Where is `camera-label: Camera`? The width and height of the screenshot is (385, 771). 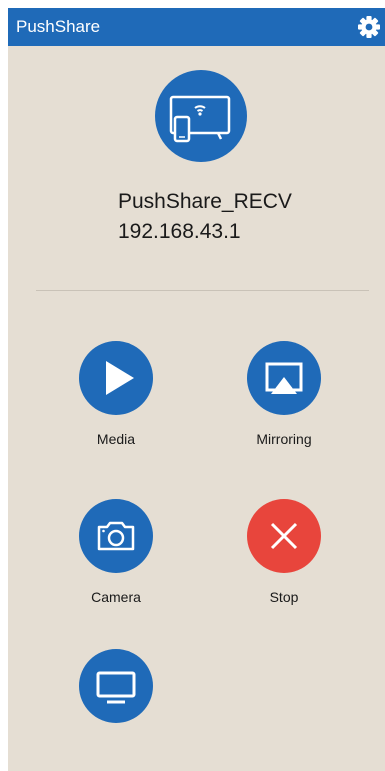 camera-label: Camera is located at coordinates (116, 597).